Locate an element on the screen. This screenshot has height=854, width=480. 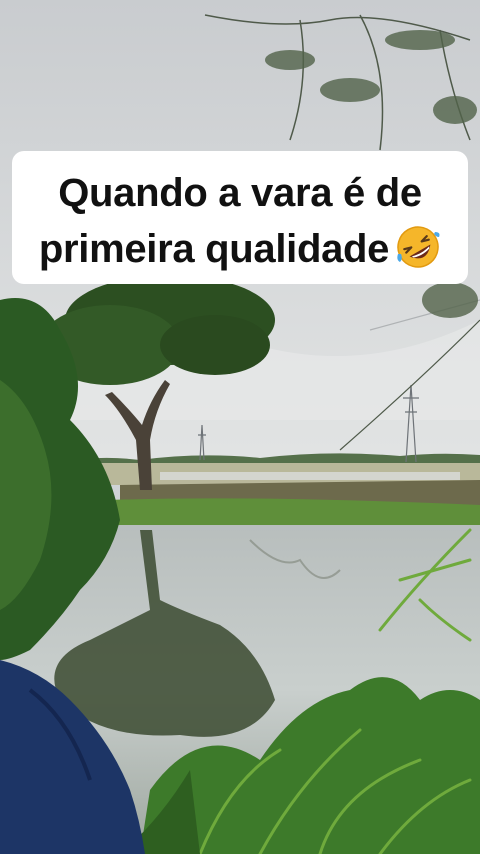
caption-line-2: primeira qualidade is located at coordinates (240, 249).